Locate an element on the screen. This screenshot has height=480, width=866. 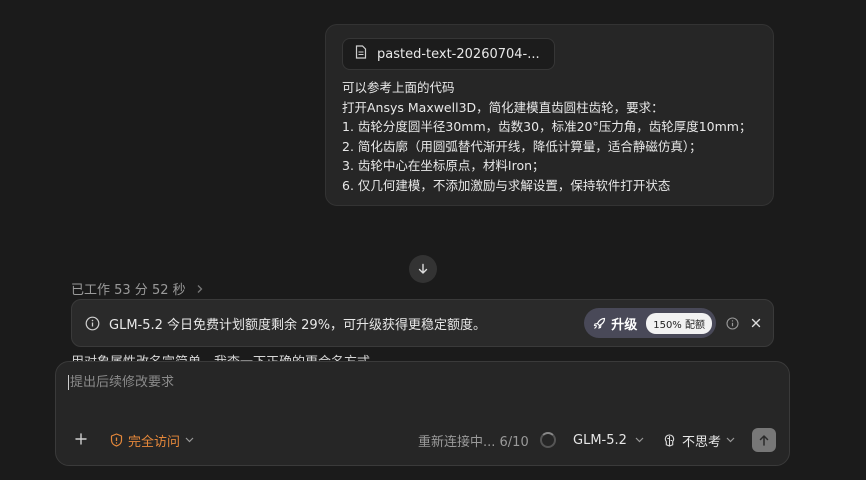
quota-banner-text: GLM-5.2 今日免费计划额度剩余 29%，可升级获得更稳定额度。 is located at coordinates (298, 325).